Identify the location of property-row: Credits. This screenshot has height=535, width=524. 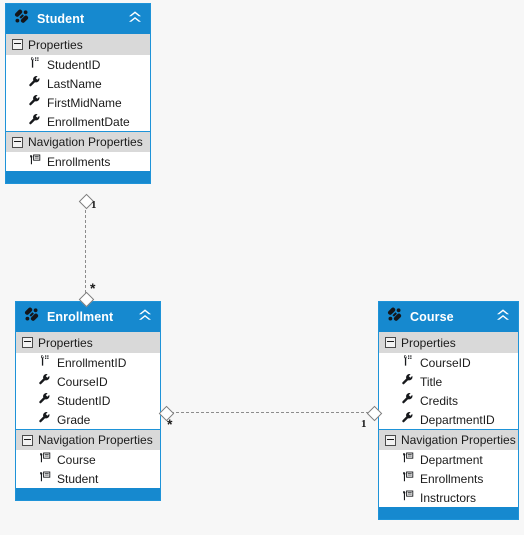
(448, 400).